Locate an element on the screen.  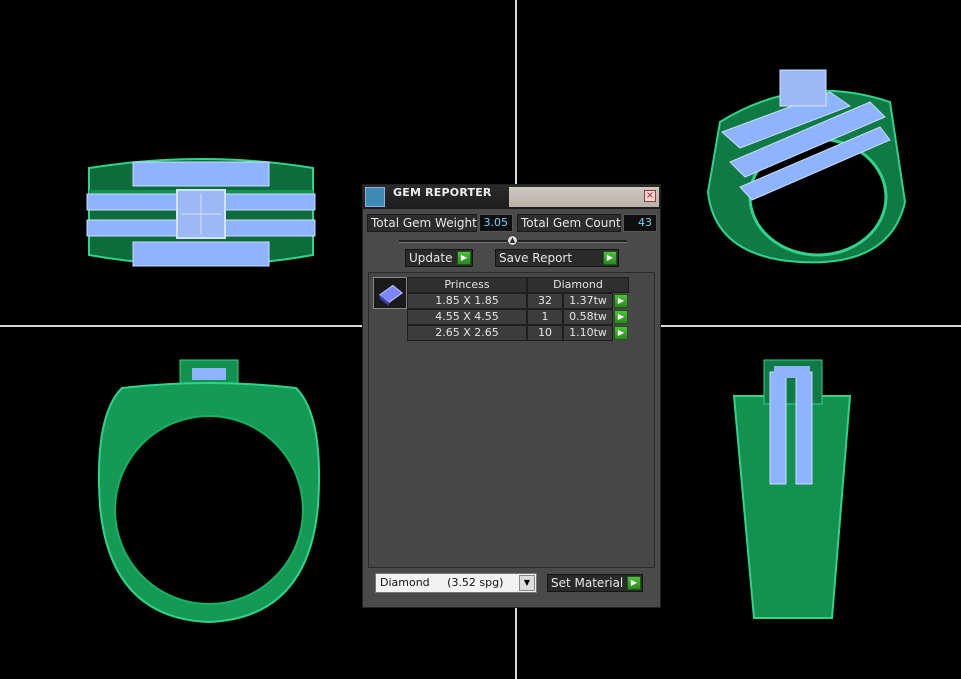
update-button-label: Update is located at coordinates (431, 258).